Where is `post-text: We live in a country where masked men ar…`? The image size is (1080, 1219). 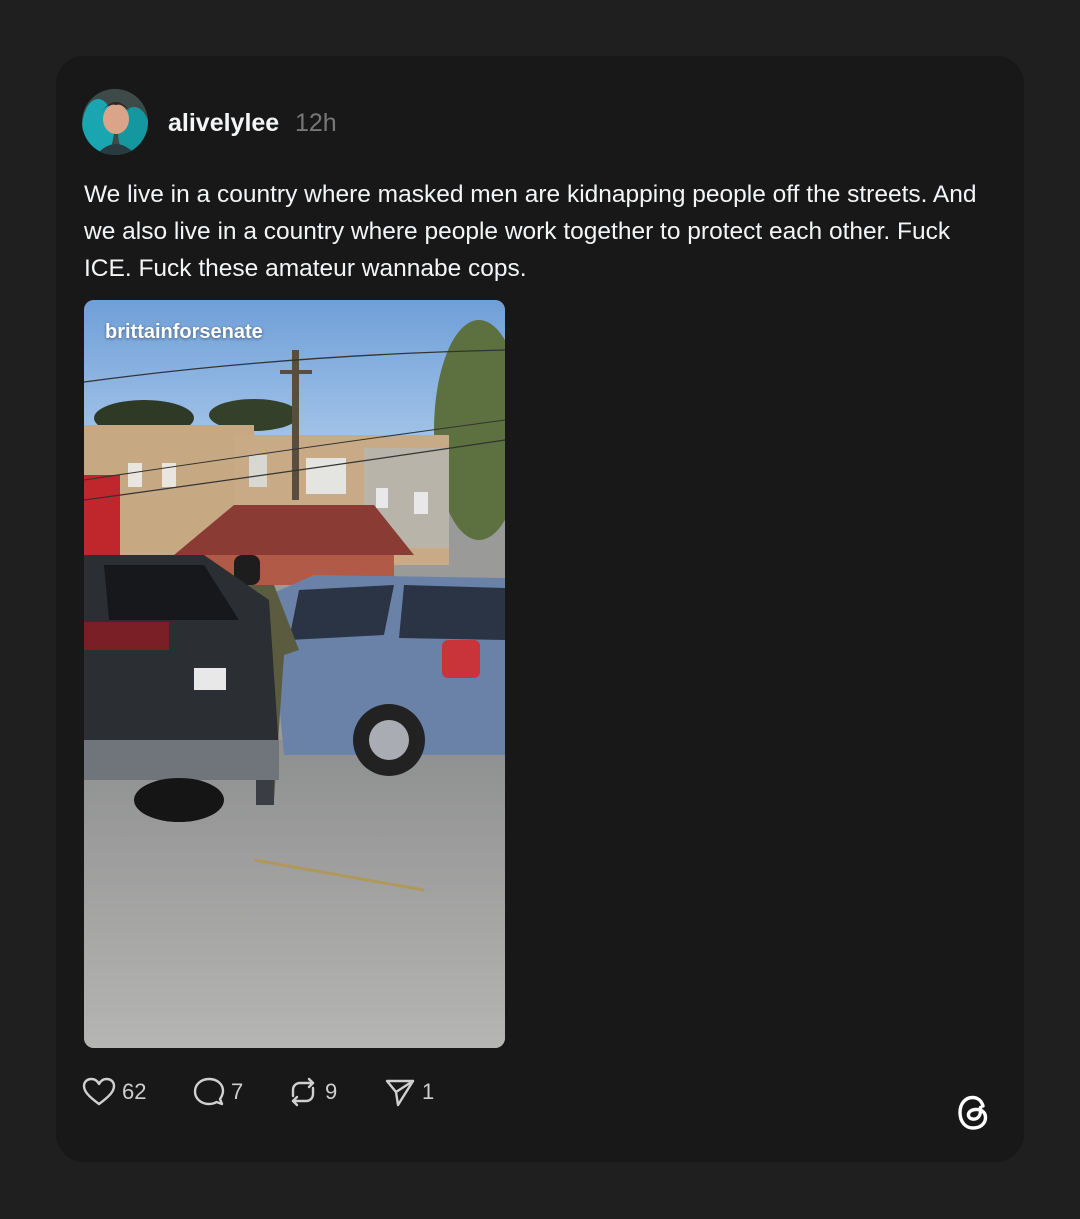 post-text: We live in a country where masked men ar… is located at coordinates (530, 231).